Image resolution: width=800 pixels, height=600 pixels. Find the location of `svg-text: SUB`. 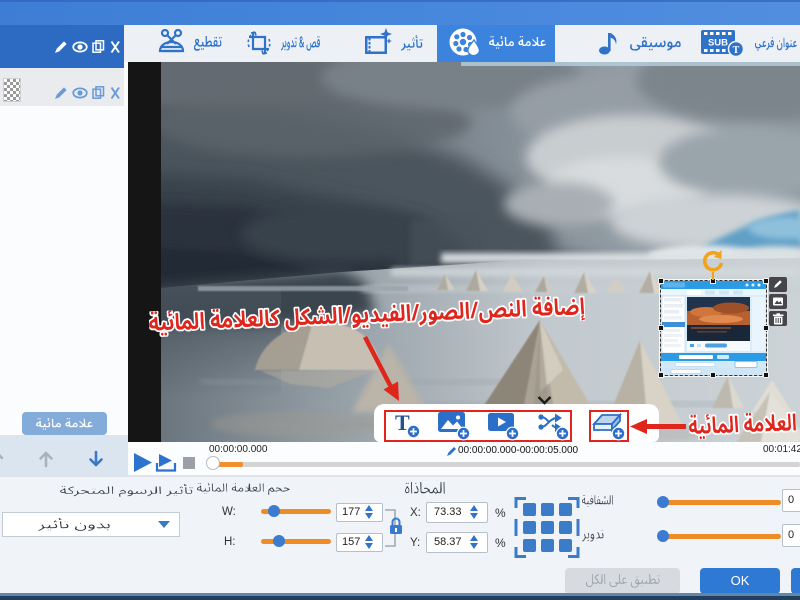

svg-text: SUB is located at coordinates (718, 43).